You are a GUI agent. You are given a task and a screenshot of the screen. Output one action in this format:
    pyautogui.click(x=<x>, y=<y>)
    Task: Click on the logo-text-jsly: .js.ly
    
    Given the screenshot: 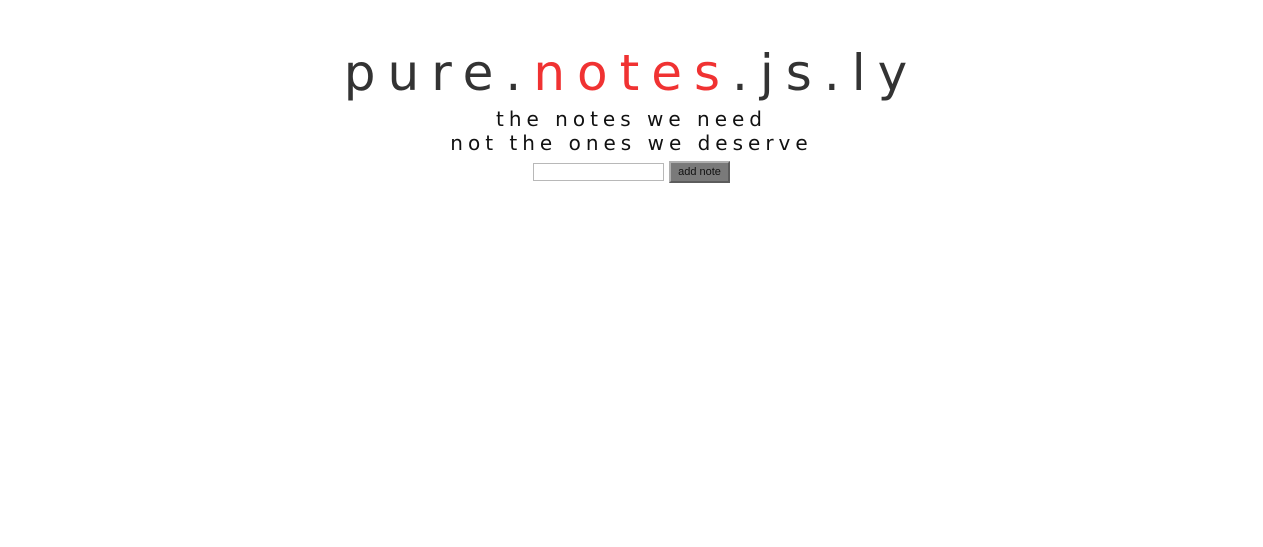 What is the action you would take?
    pyautogui.click(x=826, y=73)
    